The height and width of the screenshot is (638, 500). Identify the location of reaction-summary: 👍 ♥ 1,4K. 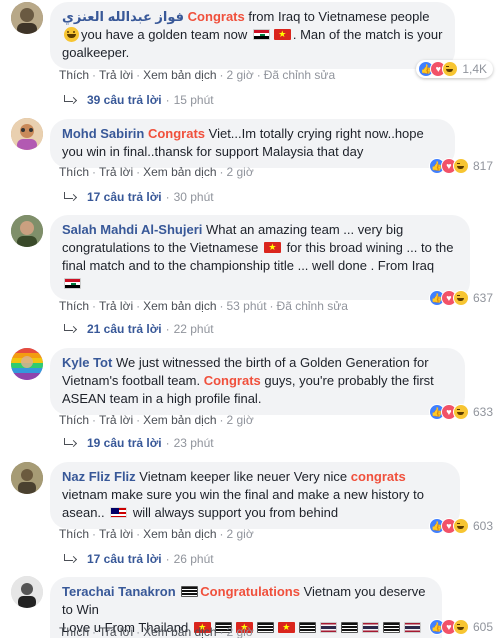
(454, 69).